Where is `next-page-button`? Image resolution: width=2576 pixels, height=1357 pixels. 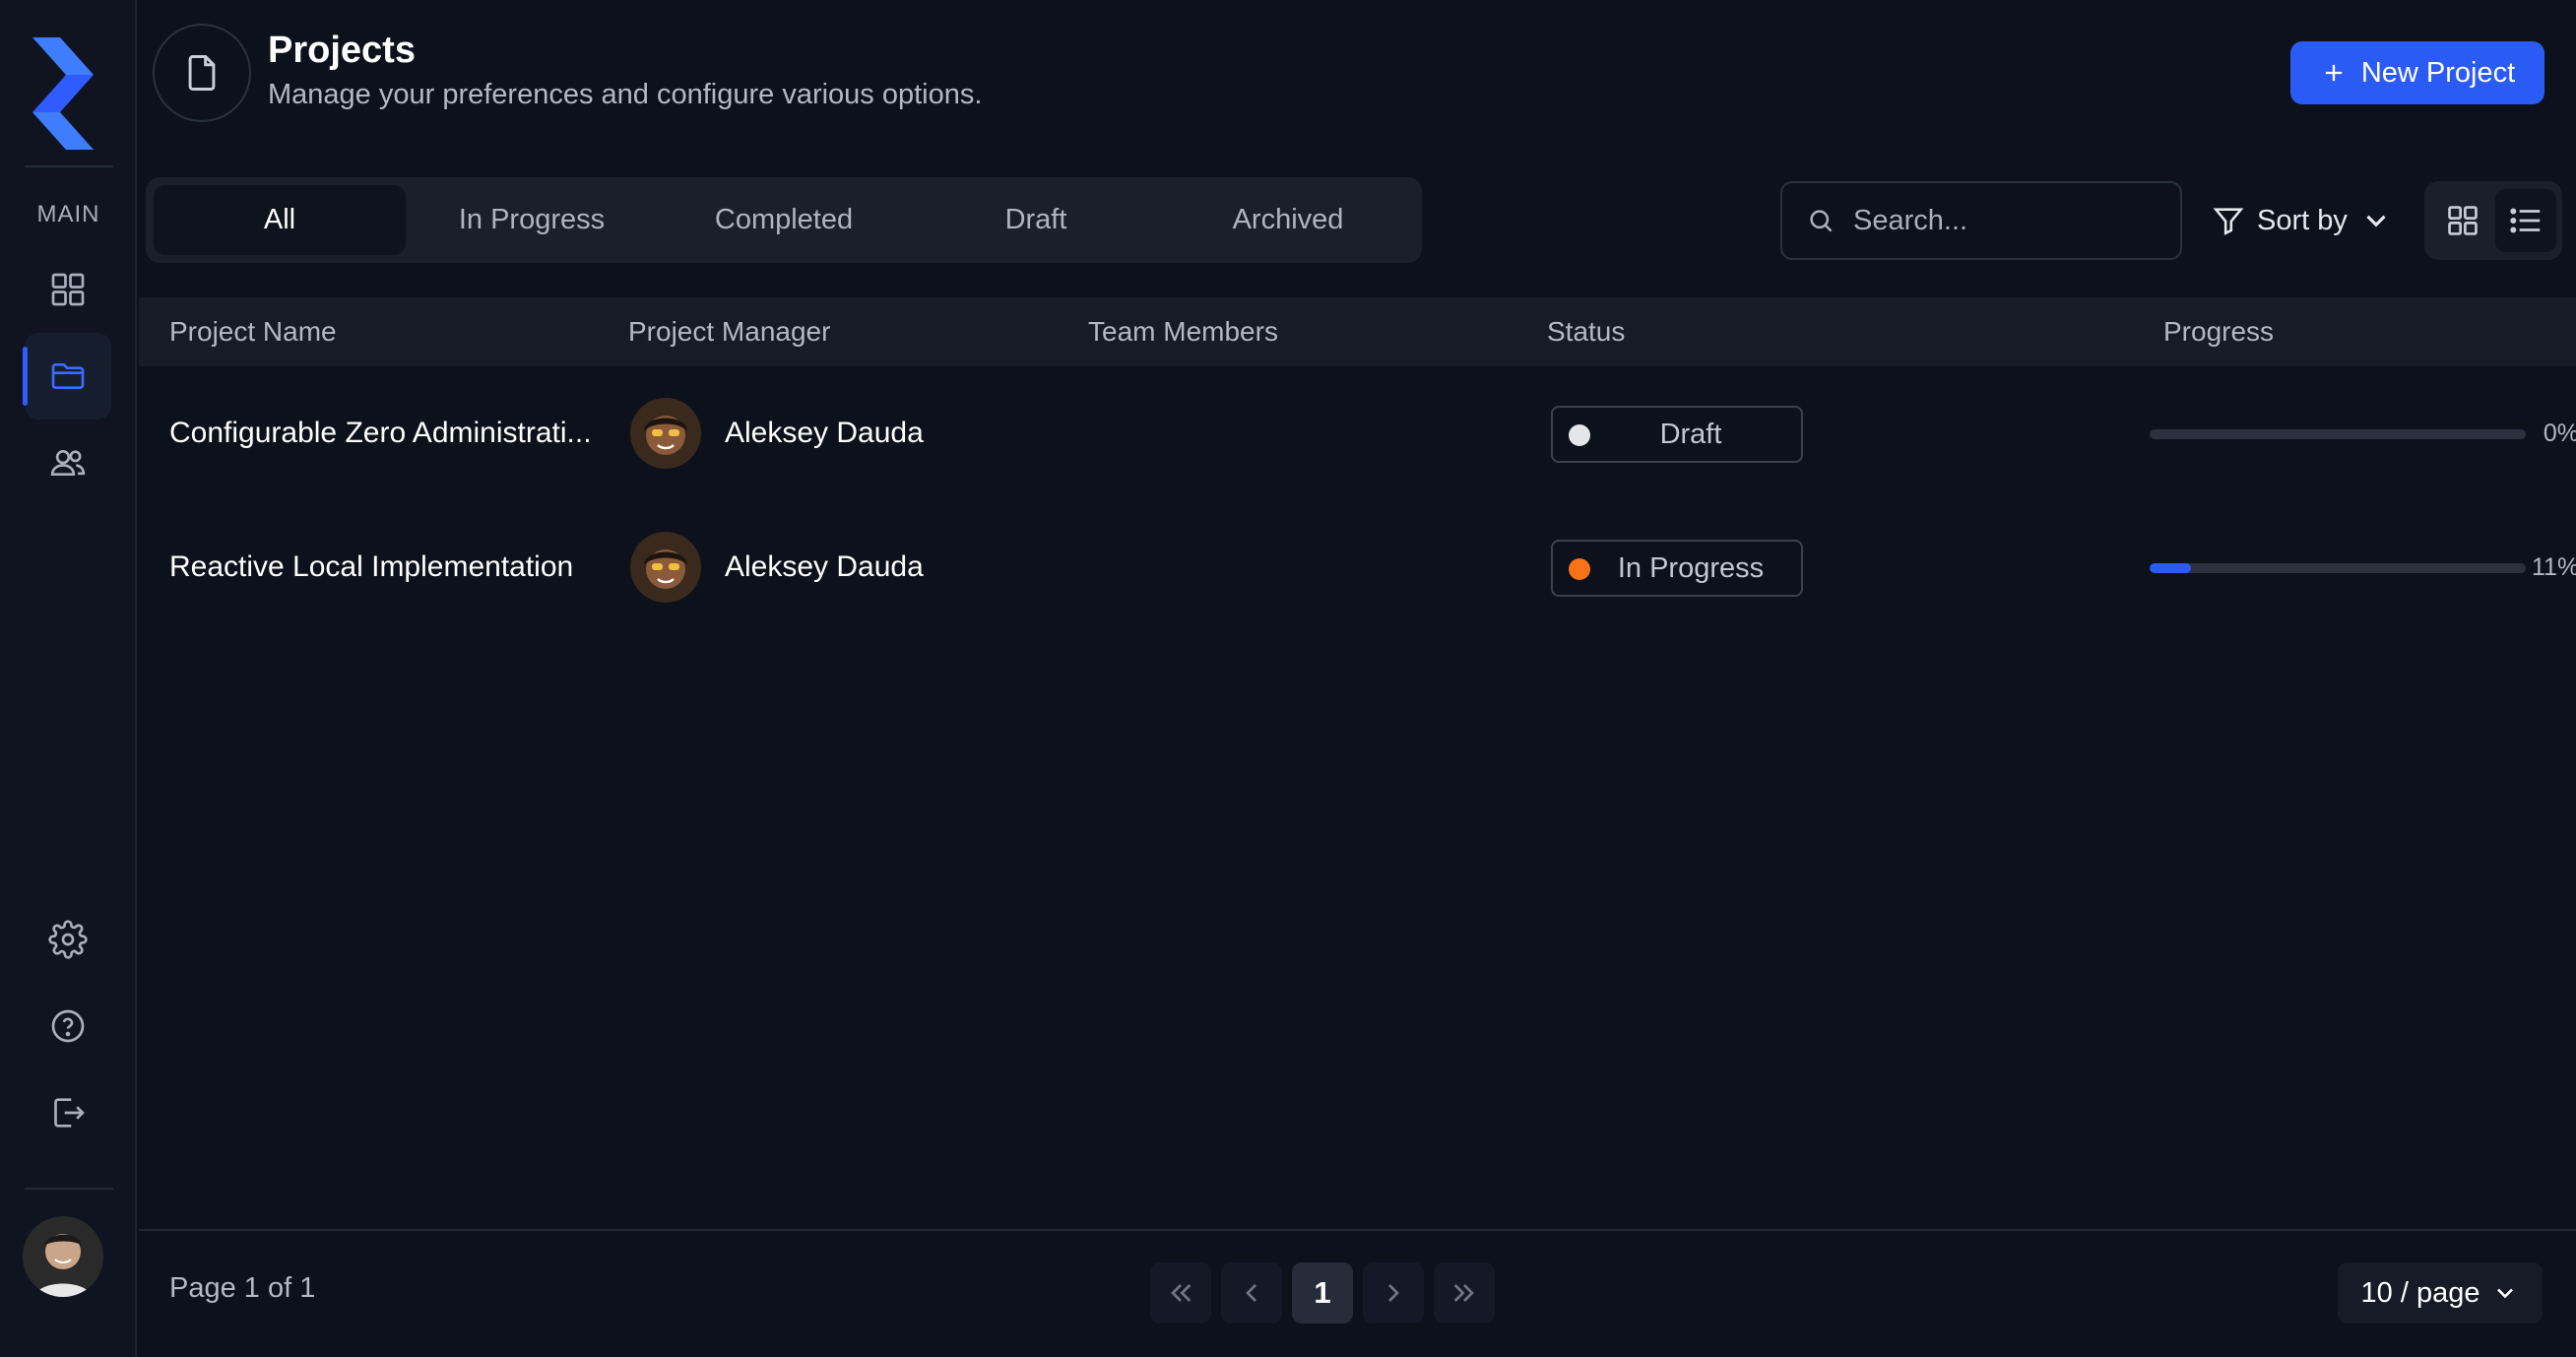 next-page-button is located at coordinates (1393, 1293).